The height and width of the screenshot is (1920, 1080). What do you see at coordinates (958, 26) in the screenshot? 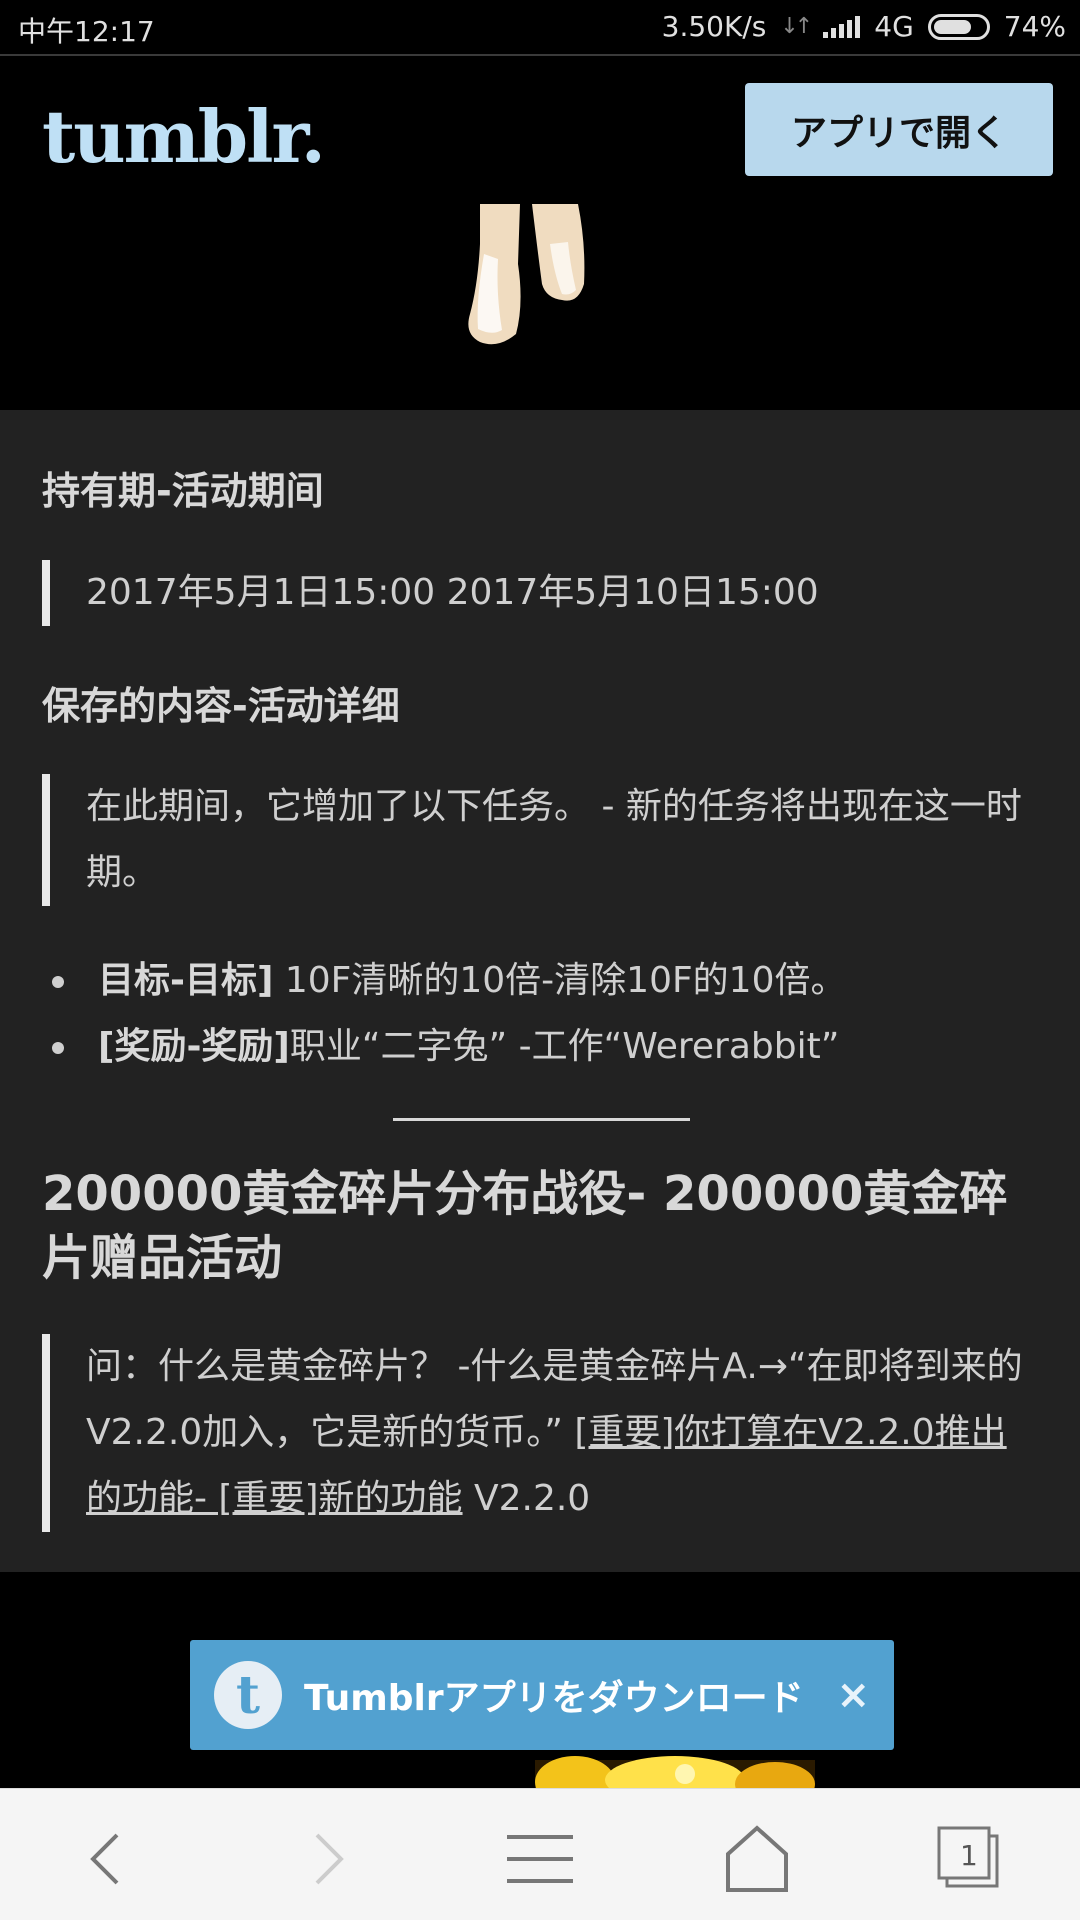
I see `battery-icon` at bounding box center [958, 26].